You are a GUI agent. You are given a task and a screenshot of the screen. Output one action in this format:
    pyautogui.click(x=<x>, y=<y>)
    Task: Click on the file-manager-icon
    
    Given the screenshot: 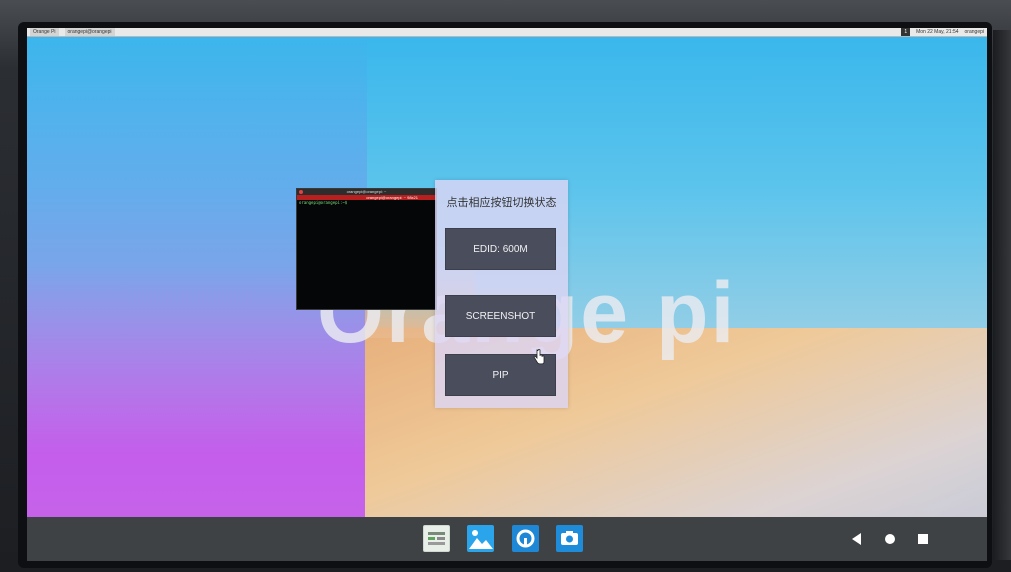 What is the action you would take?
    pyautogui.click(x=436, y=538)
    